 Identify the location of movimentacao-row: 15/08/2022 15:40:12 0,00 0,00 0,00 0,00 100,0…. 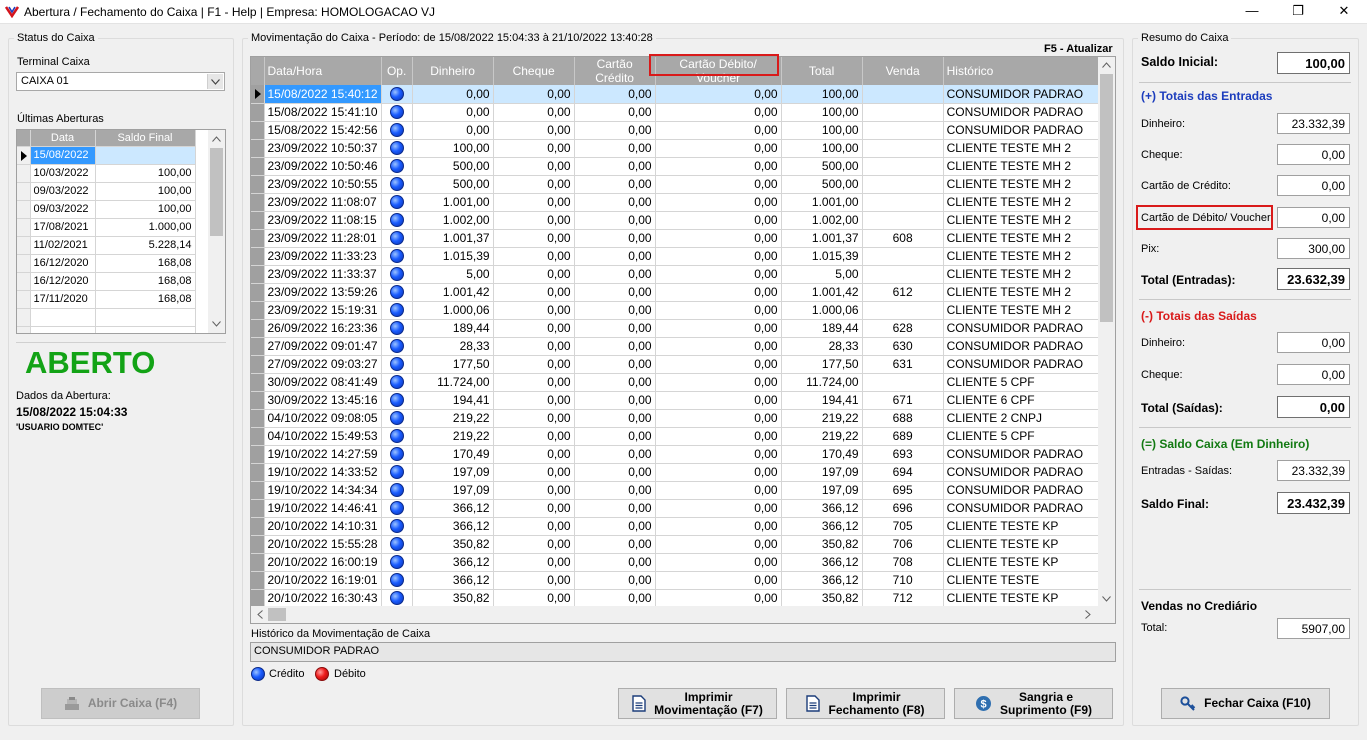
(677, 94).